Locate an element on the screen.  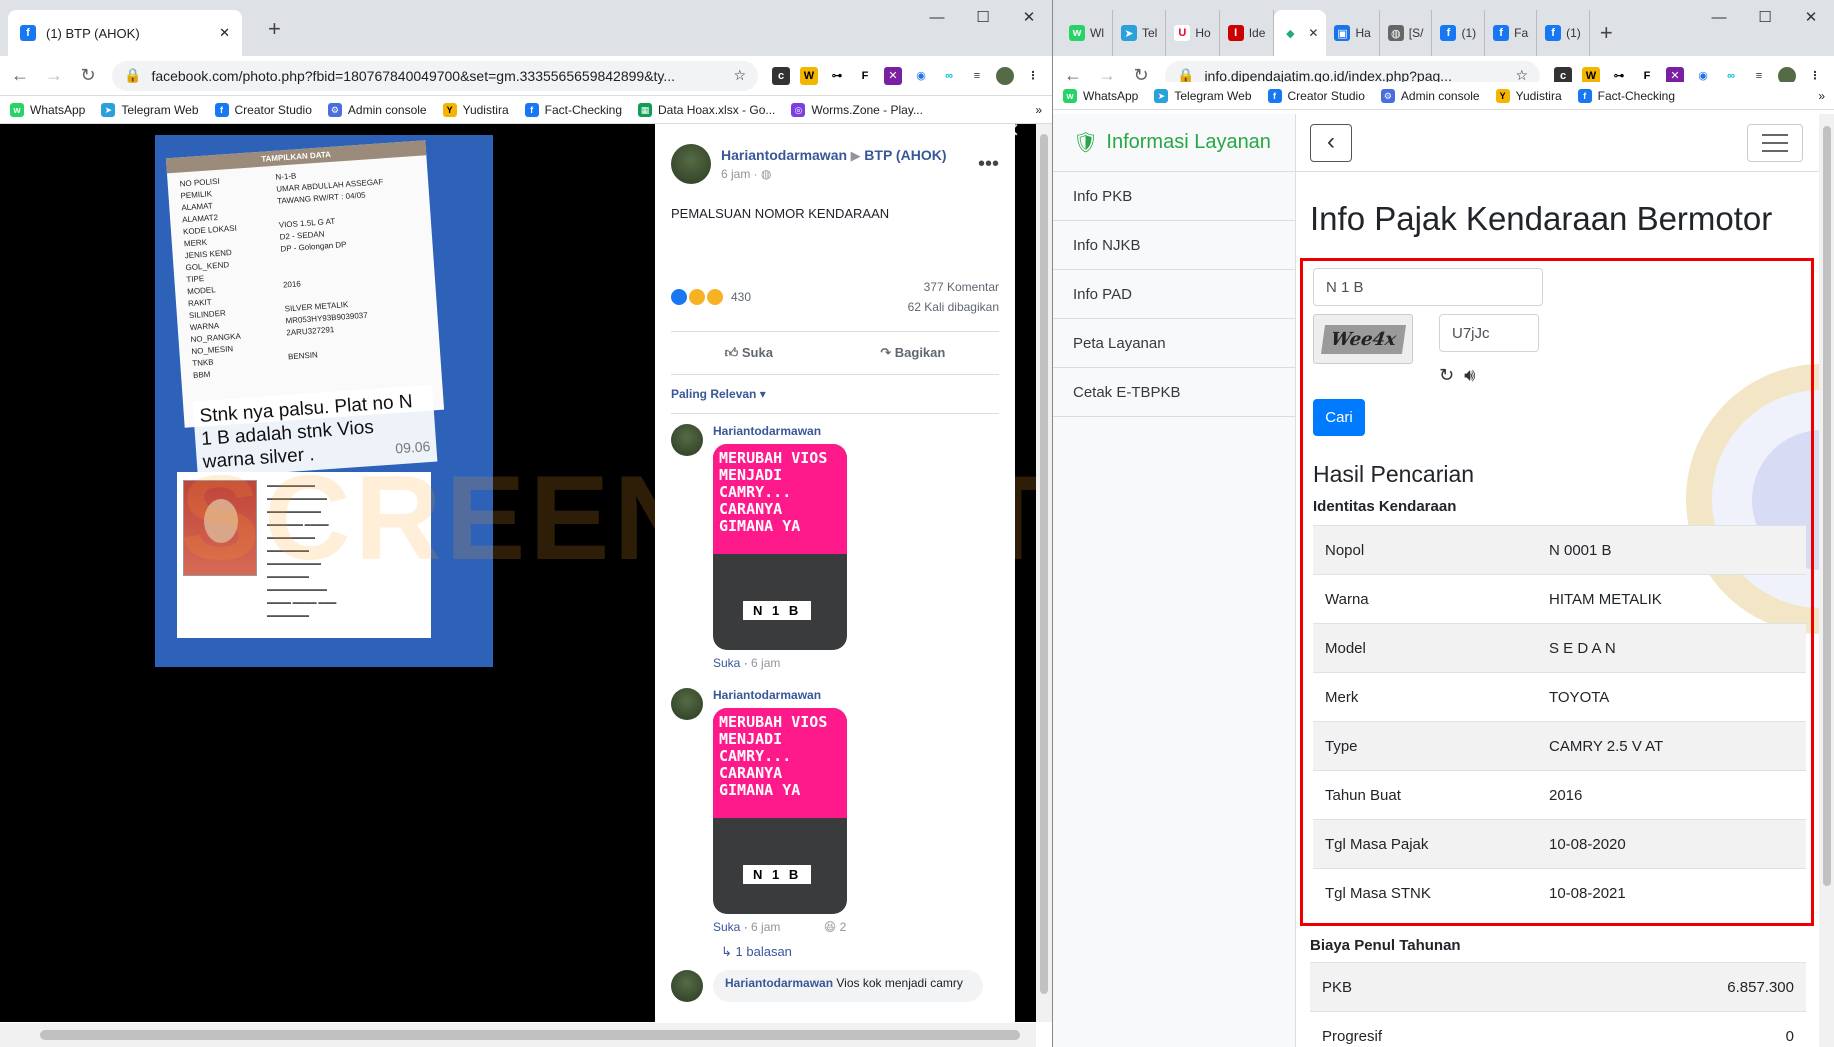
extension-icon: F is located at coordinates (865, 75).